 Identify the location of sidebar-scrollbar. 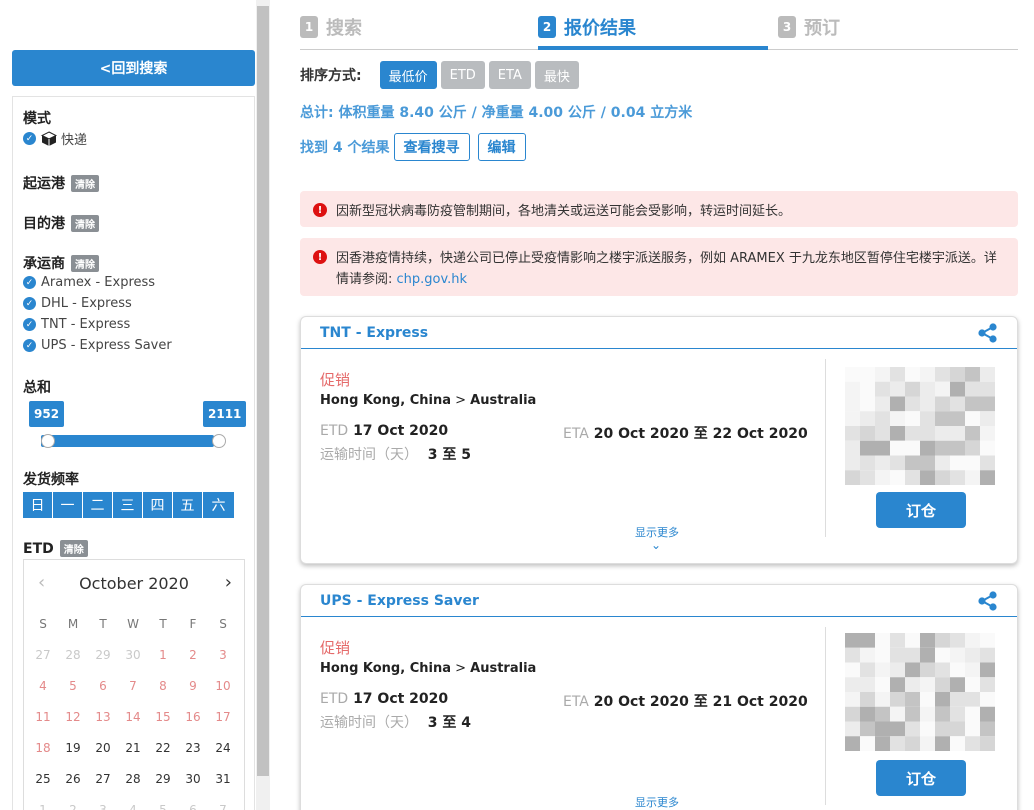
(263, 405).